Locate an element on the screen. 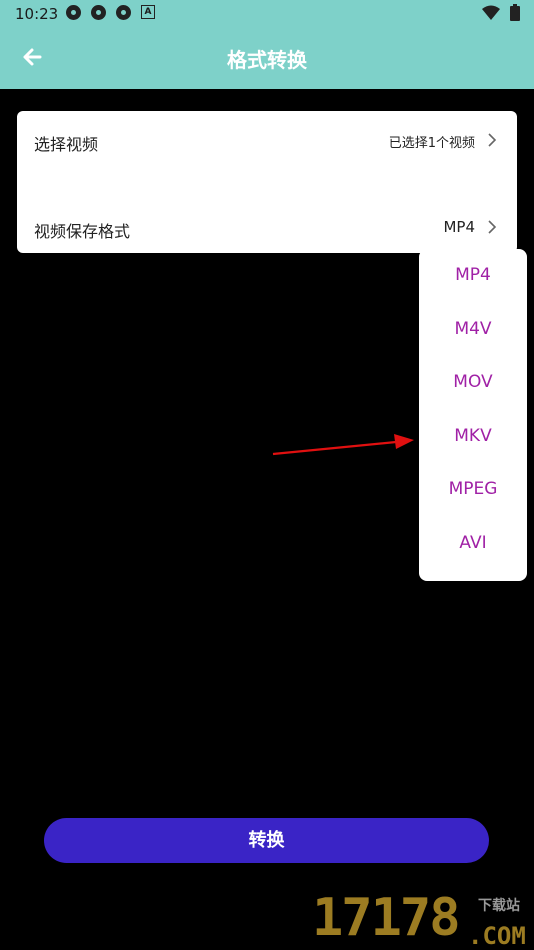  keyboard-icon: A is located at coordinates (148, 12).